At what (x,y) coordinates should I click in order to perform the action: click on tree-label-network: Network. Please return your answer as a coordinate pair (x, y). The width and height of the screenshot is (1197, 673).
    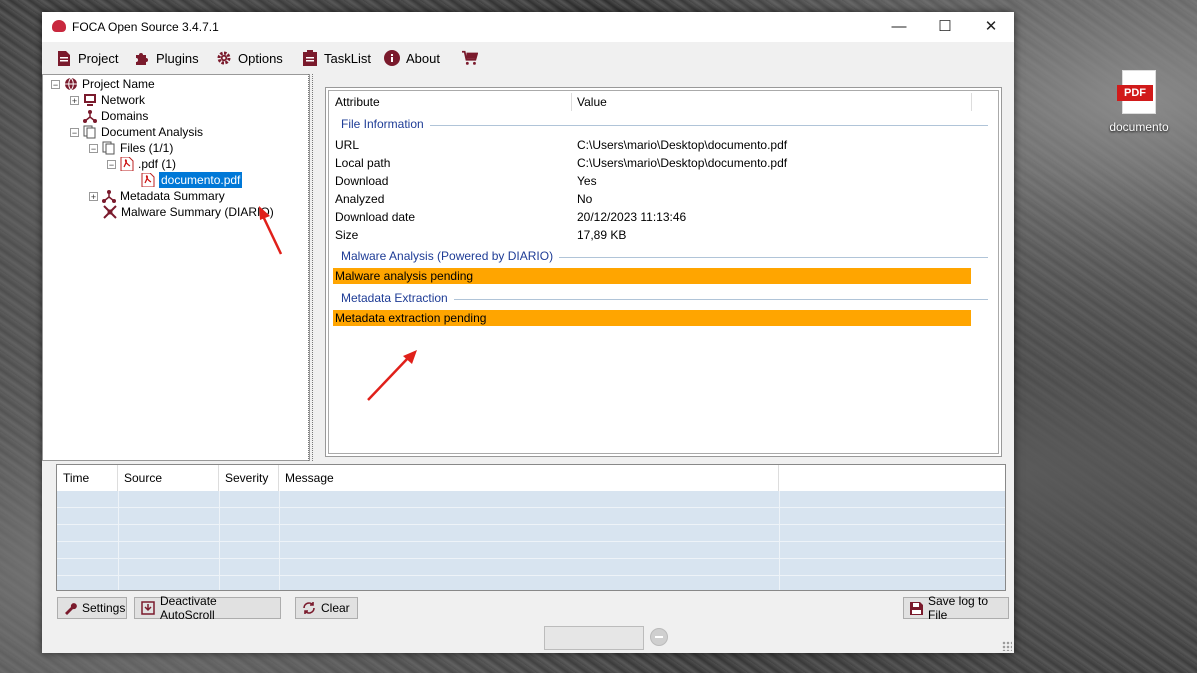
    Looking at the image, I should click on (123, 100).